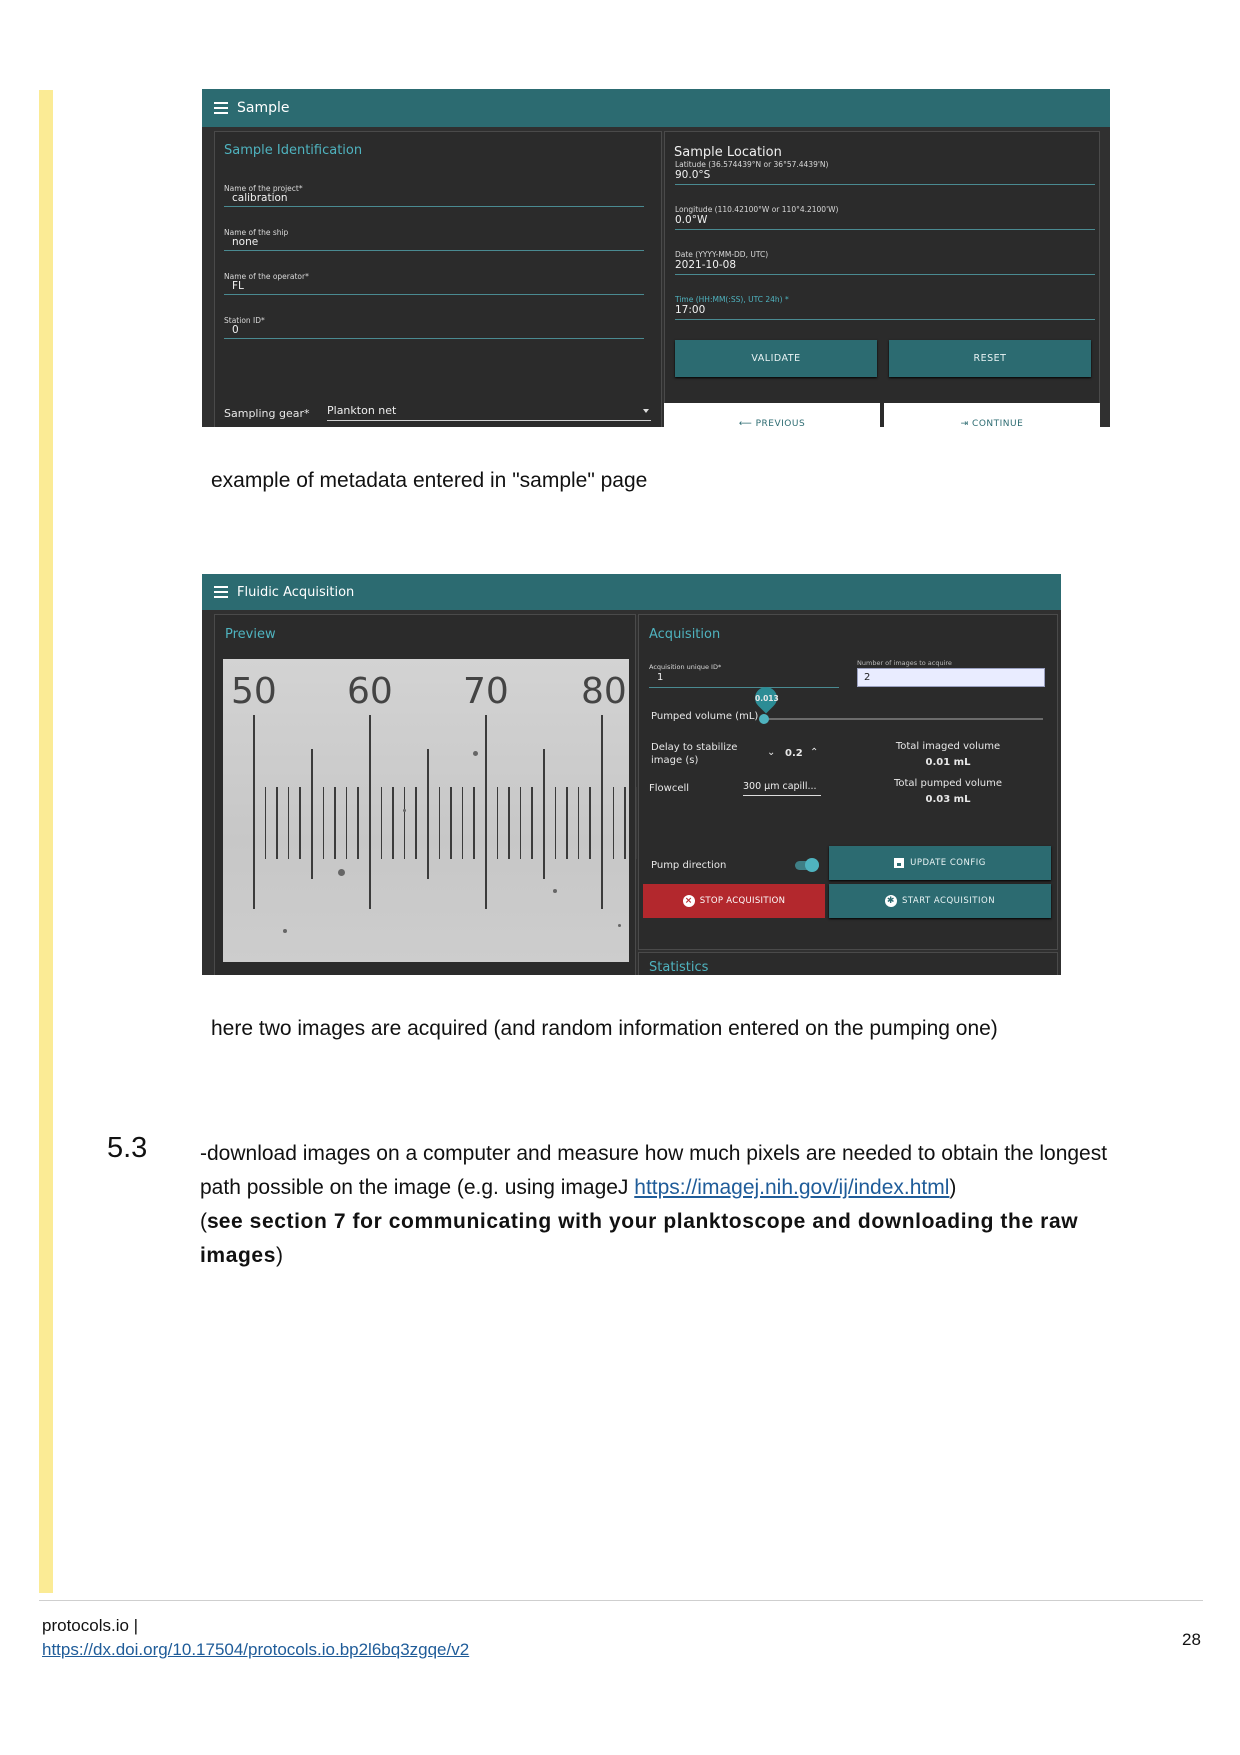 This screenshot has width=1240, height=1755. I want to click on step-note-s: s, so click(213, 1221).